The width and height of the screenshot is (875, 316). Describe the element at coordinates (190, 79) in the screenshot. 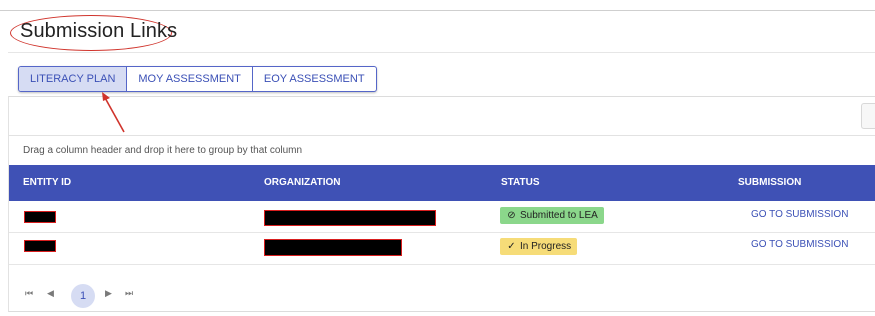

I see `tab-moy-assessment: MOY ASSESSMENT` at that location.